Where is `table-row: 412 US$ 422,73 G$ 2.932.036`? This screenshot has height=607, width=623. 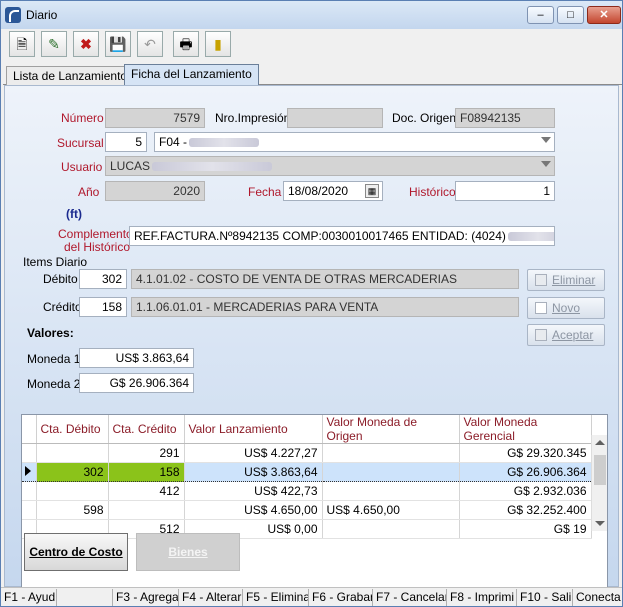 table-row: 412 US$ 422,73 G$ 2.932.036 is located at coordinates (307, 491).